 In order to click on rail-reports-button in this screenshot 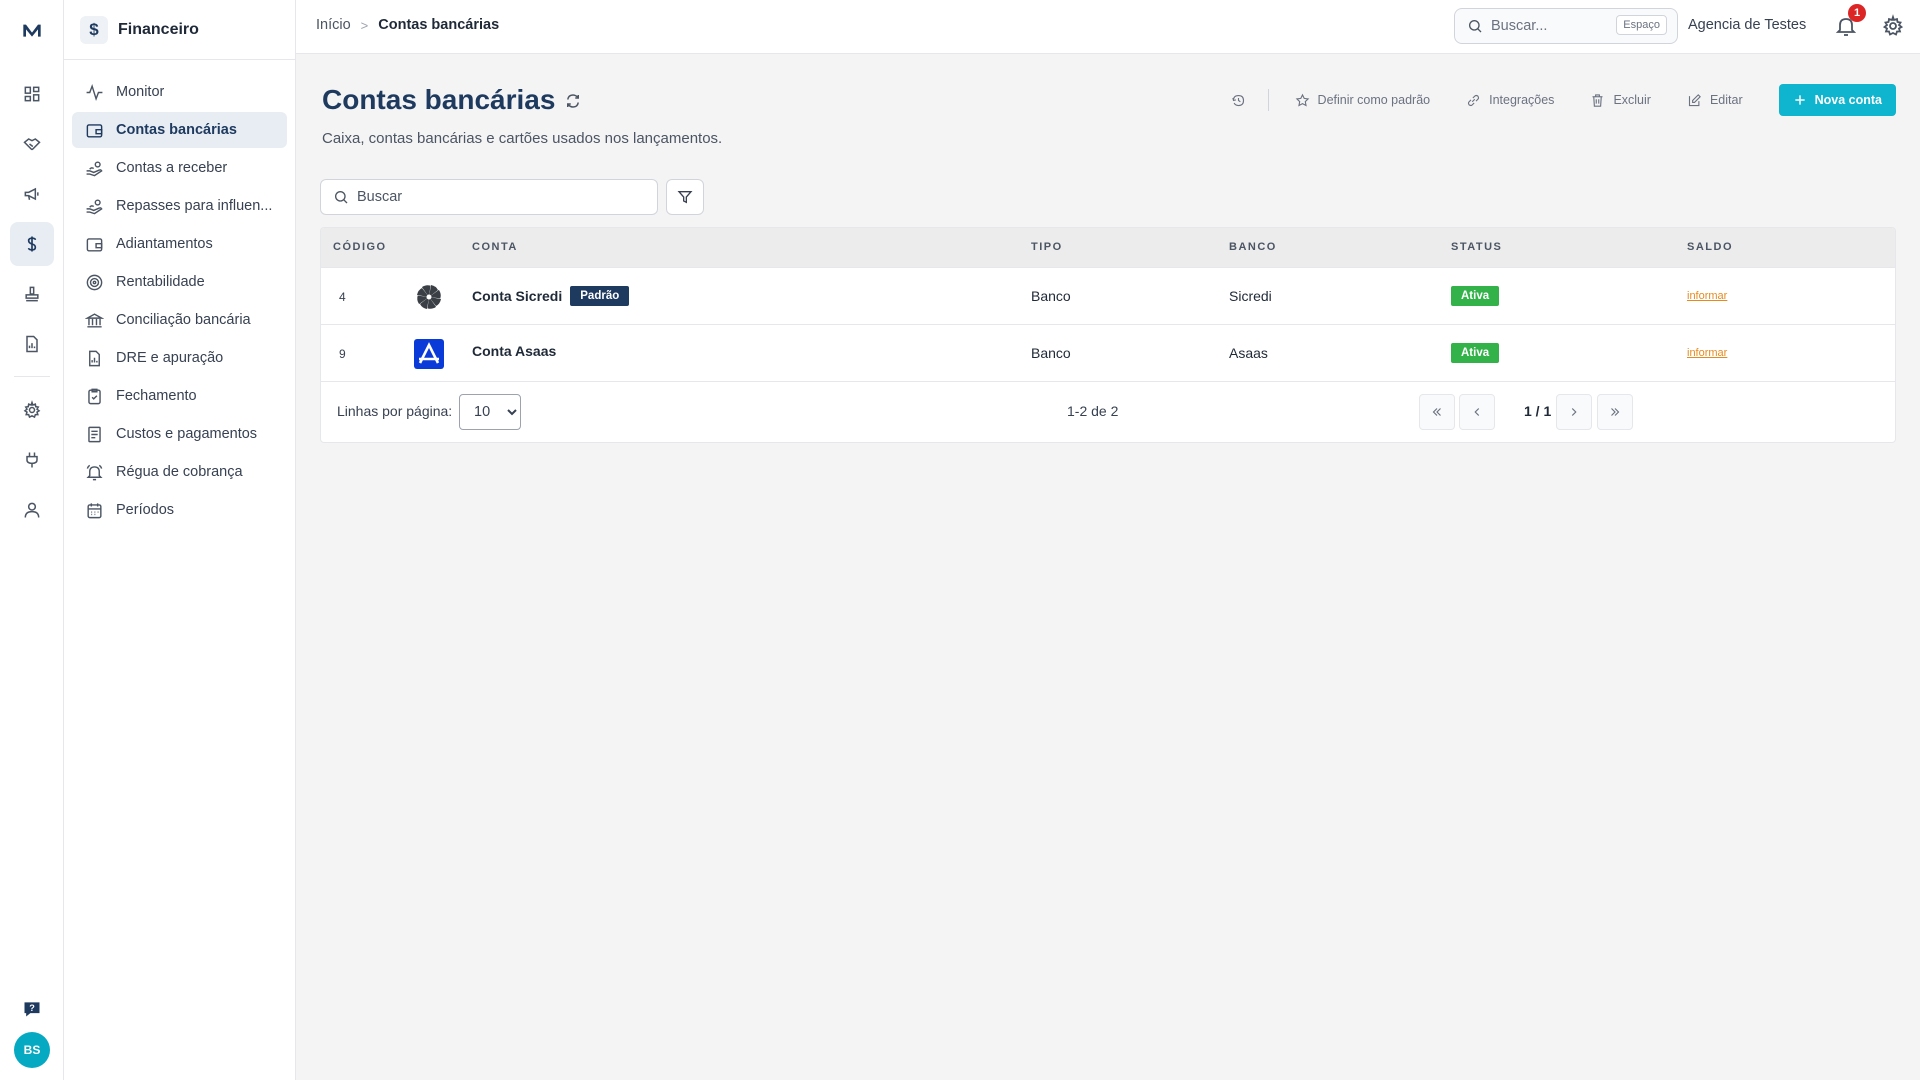, I will do `click(32, 344)`.